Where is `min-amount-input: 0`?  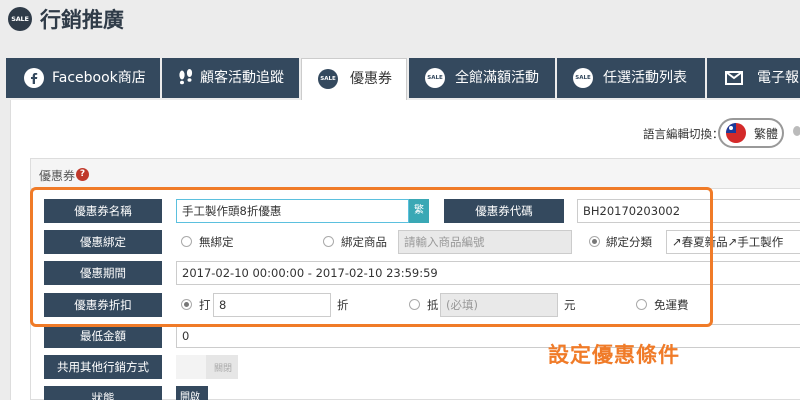
min-amount-input: 0 is located at coordinates (488, 336).